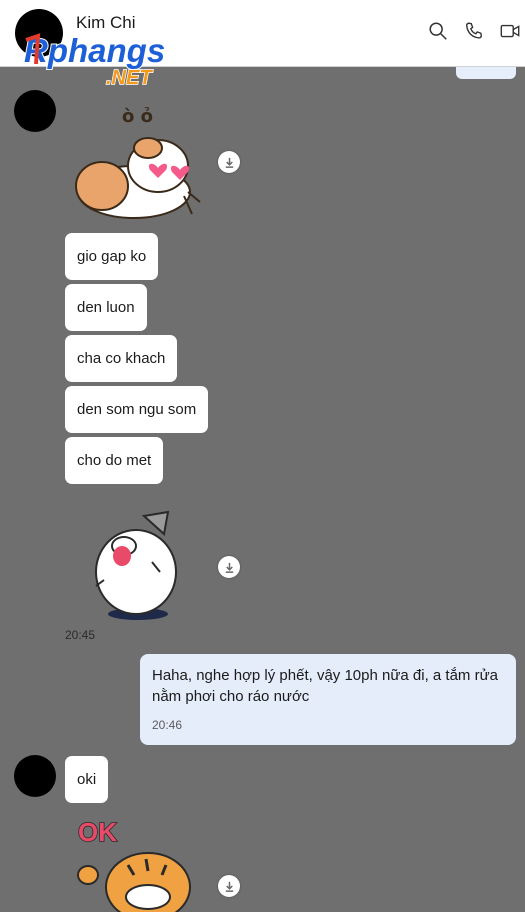  Describe the element at coordinates (438, 31) in the screenshot. I see `search-icon` at that location.